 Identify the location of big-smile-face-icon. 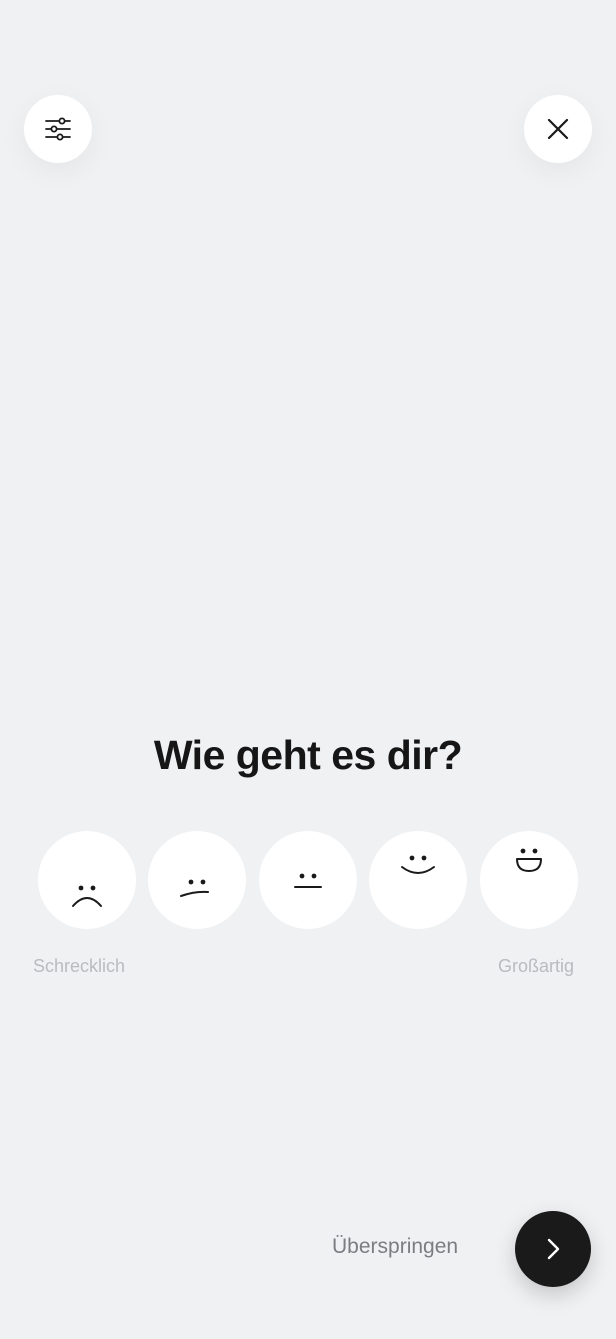
(529, 860).